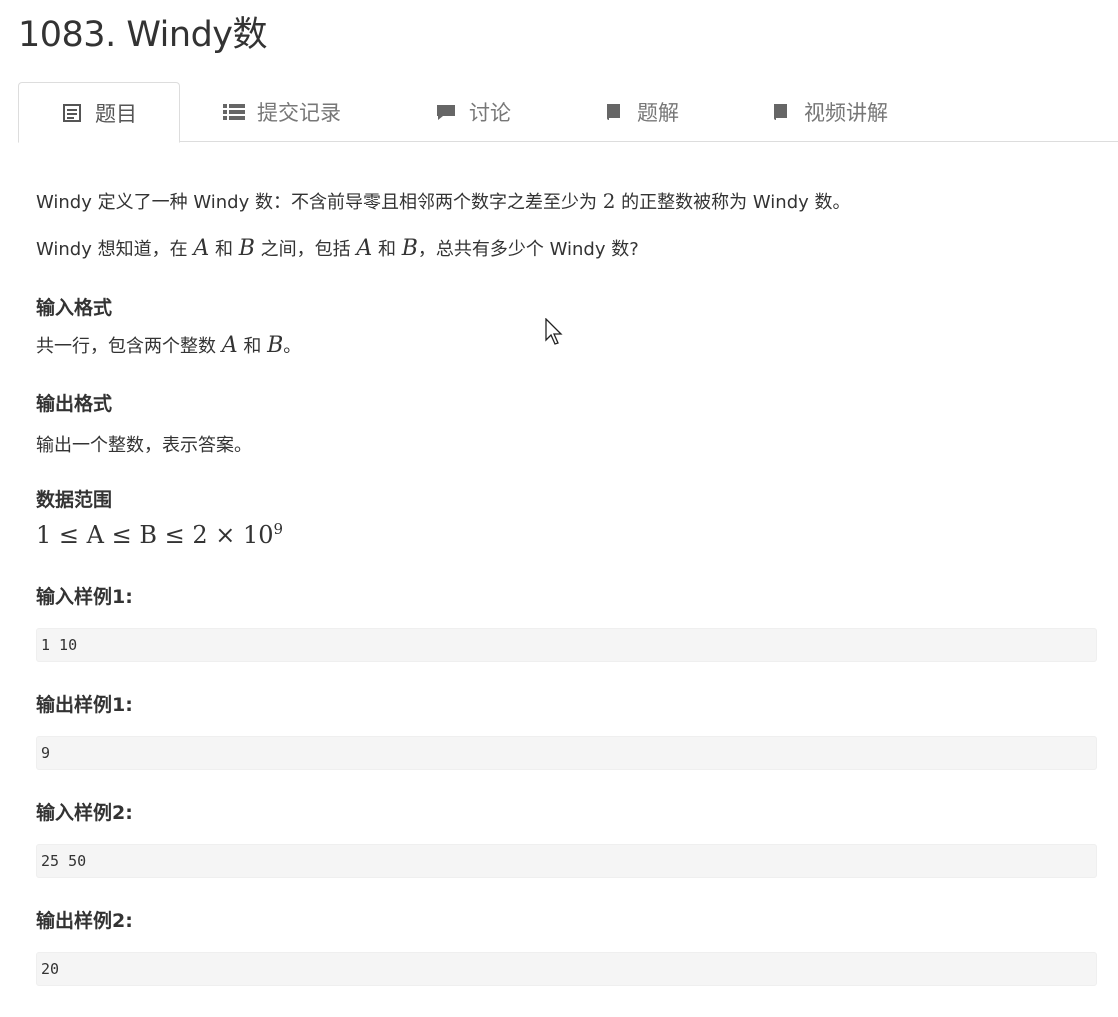  Describe the element at coordinates (252, 346) in the screenshot. I see `input-format-text-part: 和` at that location.